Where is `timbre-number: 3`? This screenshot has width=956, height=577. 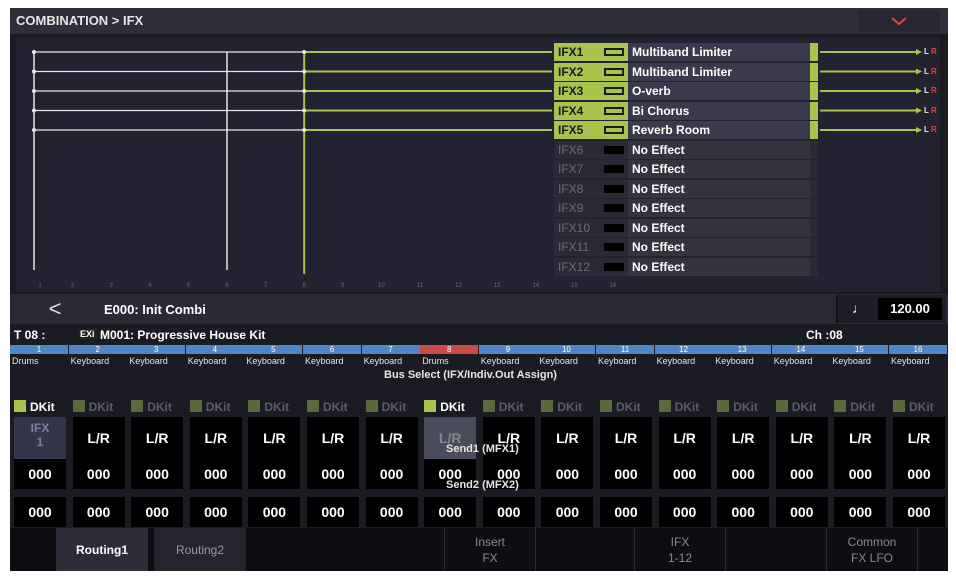 timbre-number: 3 is located at coordinates (156, 349).